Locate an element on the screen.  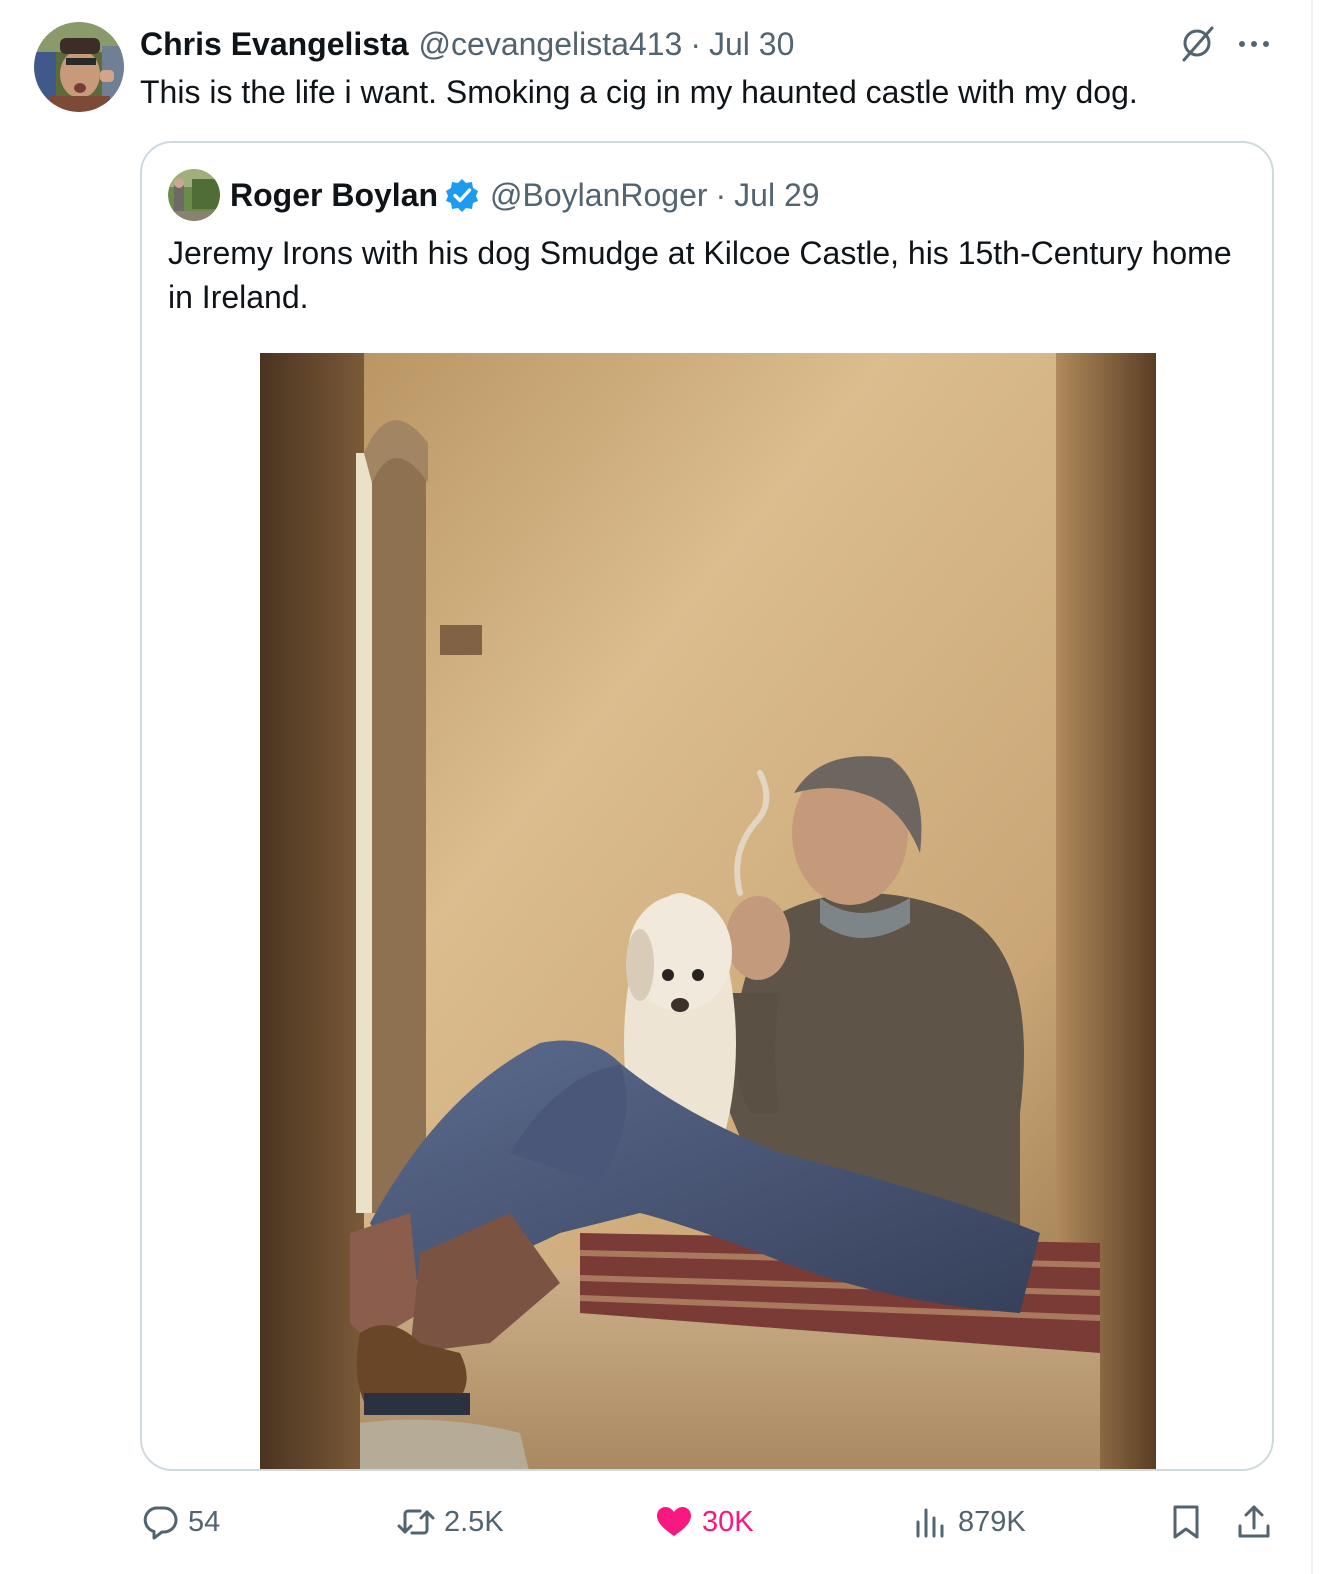
views-button: 879K is located at coordinates (968, 1522).